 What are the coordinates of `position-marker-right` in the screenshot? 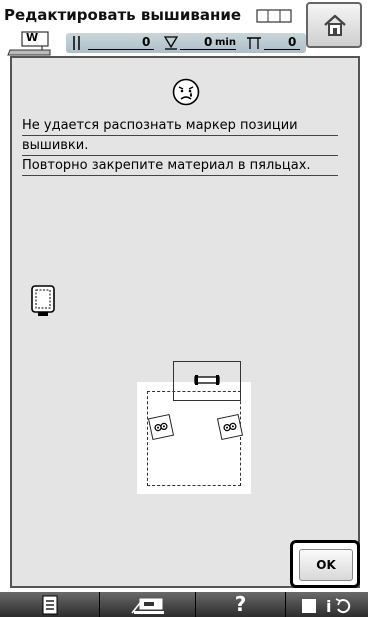 It's located at (230, 427).